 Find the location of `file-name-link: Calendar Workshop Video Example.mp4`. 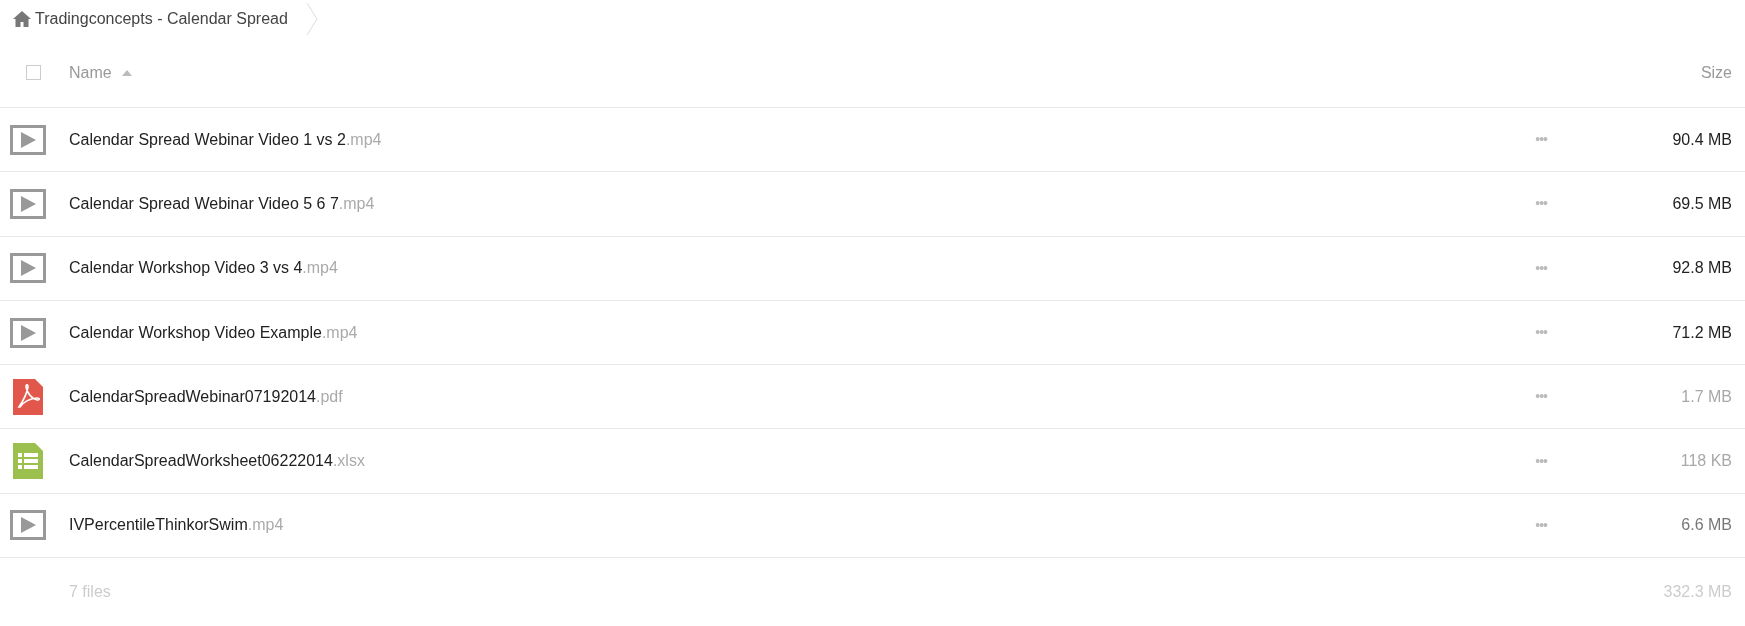

file-name-link: Calendar Workshop Video Example.mp4 is located at coordinates (213, 332).